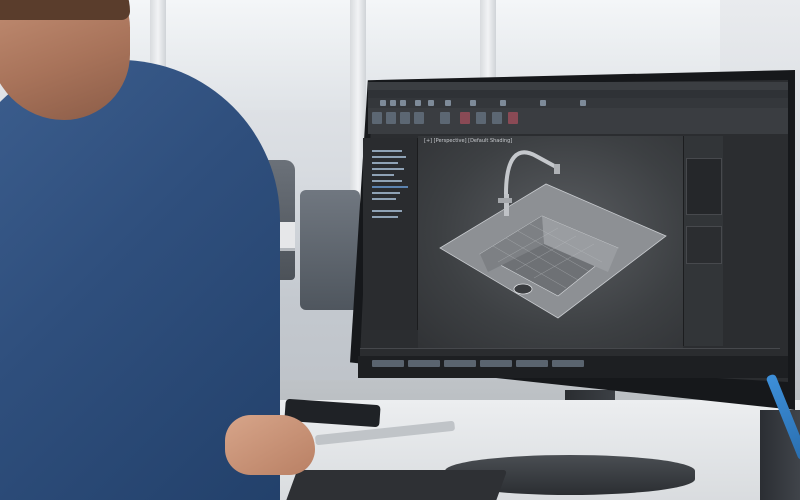 The width and height of the screenshot is (800, 500). What do you see at coordinates (390, 234) in the screenshot?
I see `scene-explorer-panel` at bounding box center [390, 234].